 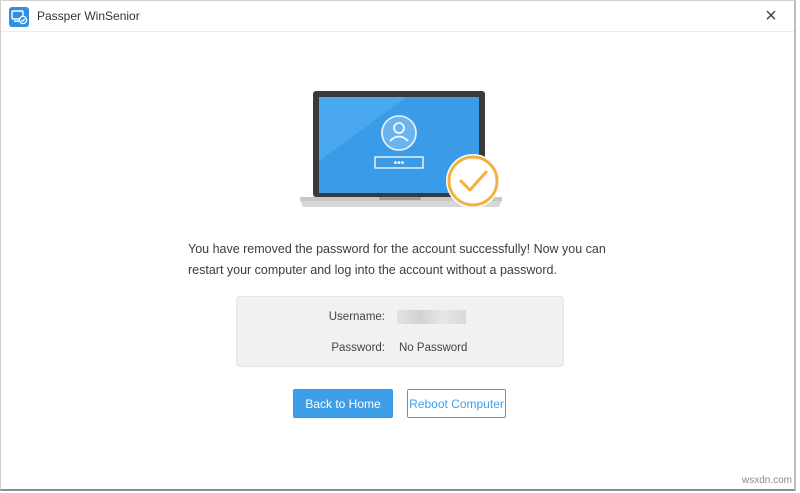 What do you see at coordinates (400, 331) in the screenshot?
I see `account-info-panel: Username: Password: No Password` at bounding box center [400, 331].